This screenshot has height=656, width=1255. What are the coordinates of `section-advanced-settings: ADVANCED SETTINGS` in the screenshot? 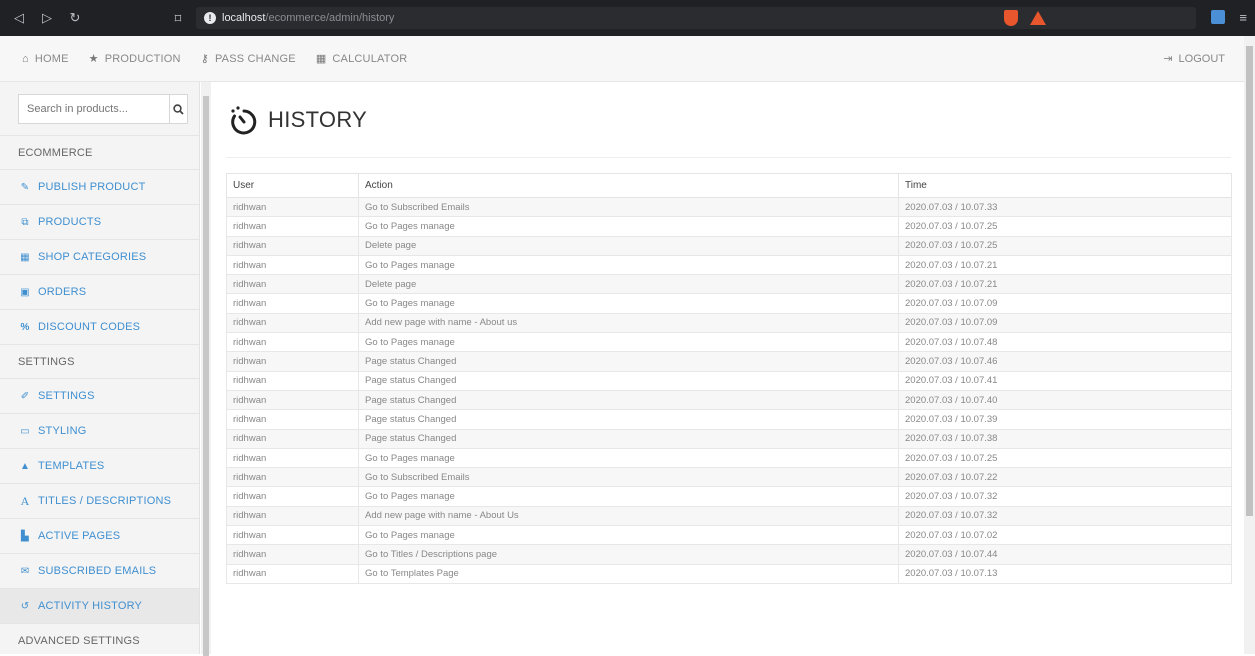 It's located at (99, 639).